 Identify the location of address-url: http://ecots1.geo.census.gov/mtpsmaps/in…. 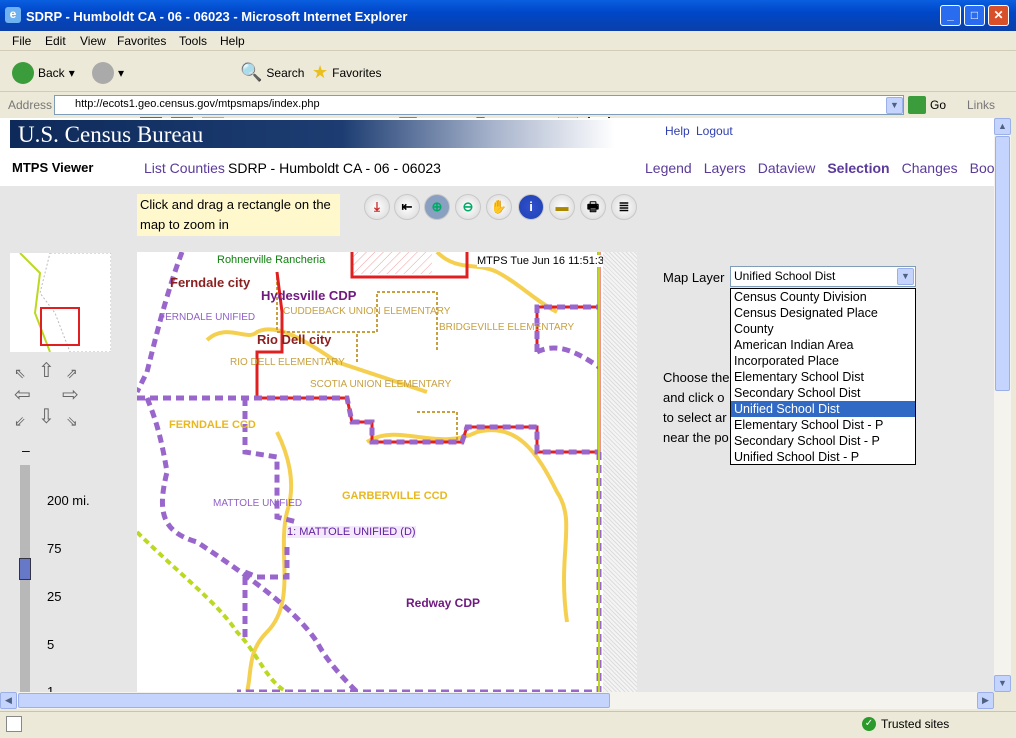
(197, 104).